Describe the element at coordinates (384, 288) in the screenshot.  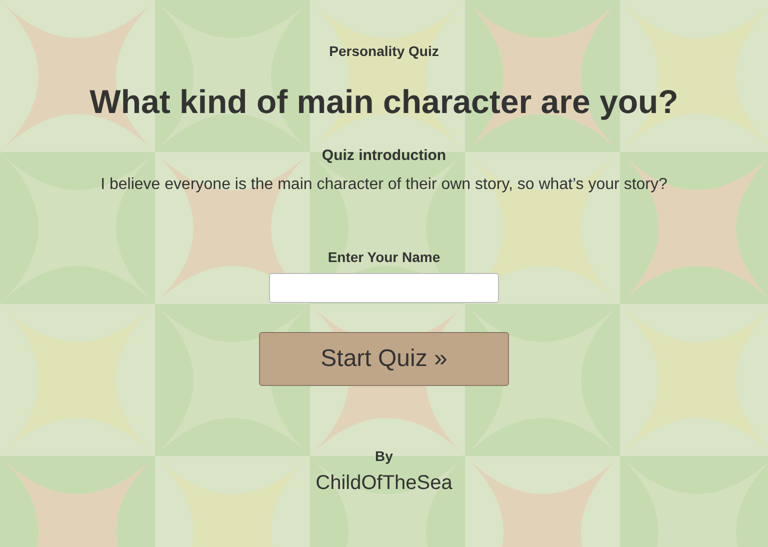
I see `name-input-field` at that location.